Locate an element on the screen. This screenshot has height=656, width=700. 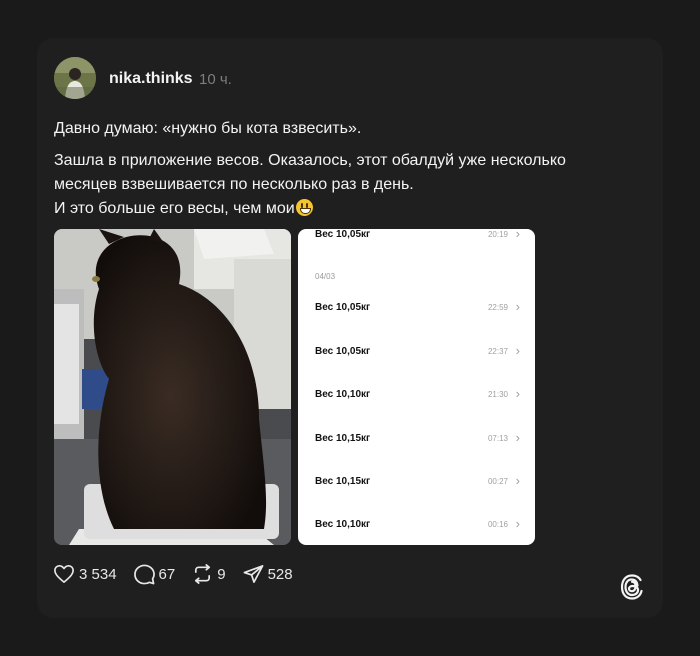
share-button: 528 is located at coordinates (268, 574).